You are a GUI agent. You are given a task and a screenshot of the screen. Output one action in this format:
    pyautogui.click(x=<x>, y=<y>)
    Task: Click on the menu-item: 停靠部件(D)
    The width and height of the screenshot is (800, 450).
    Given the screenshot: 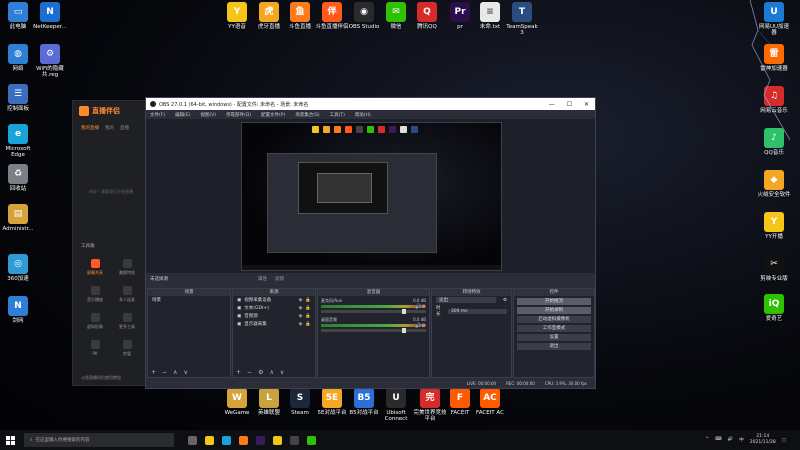 What is the action you would take?
    pyautogui.click(x=238, y=115)
    